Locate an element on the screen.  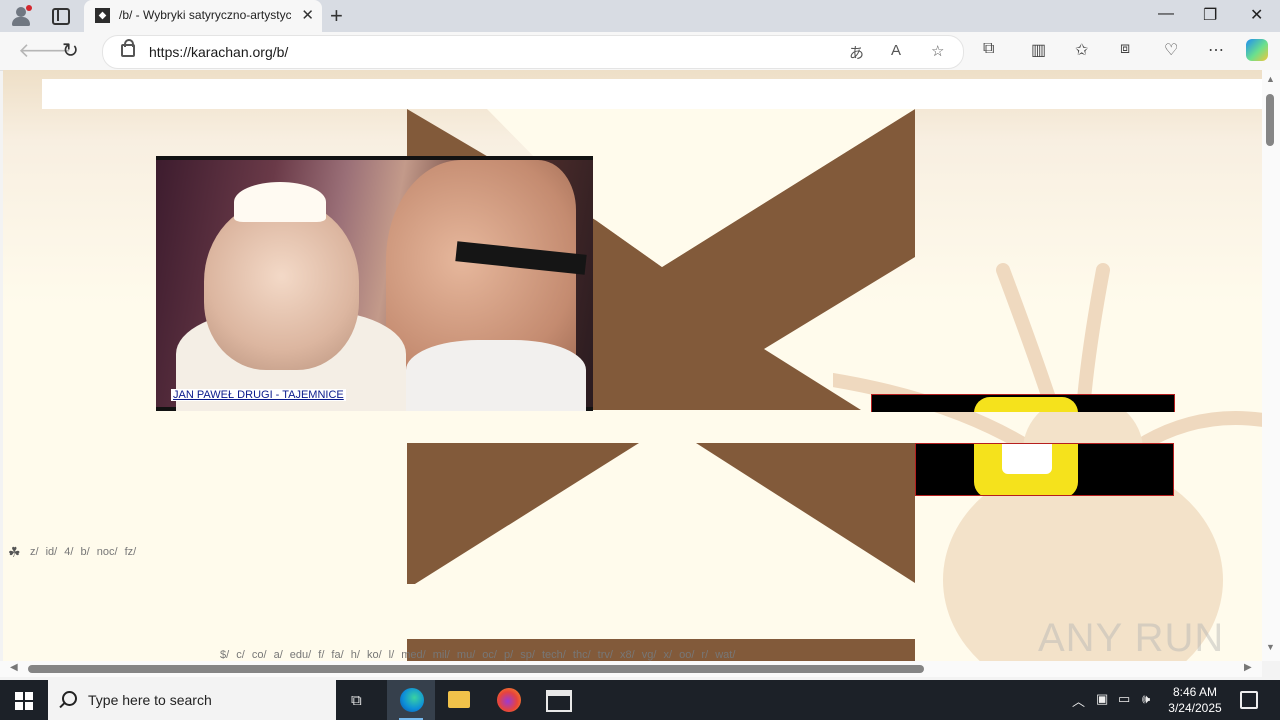
taskbar-search-box: Type here to search is located at coordinates (192, 700).